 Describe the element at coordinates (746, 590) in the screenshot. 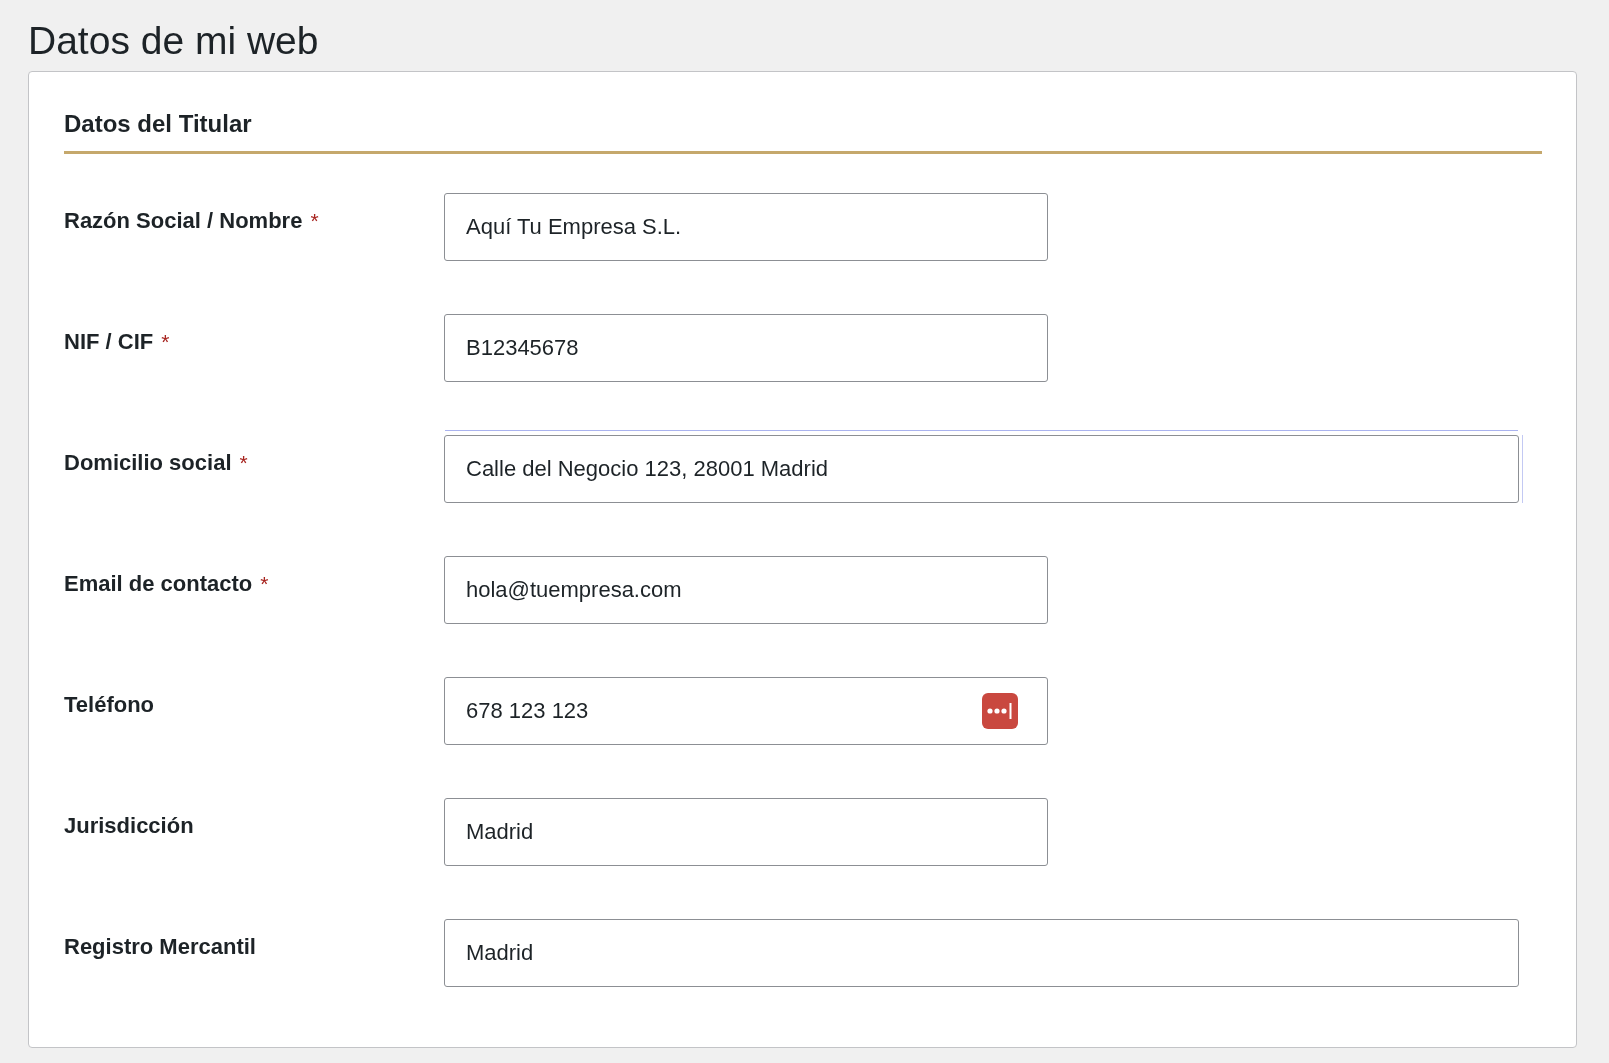

I see `input-field: hola@tuempresa.com` at that location.